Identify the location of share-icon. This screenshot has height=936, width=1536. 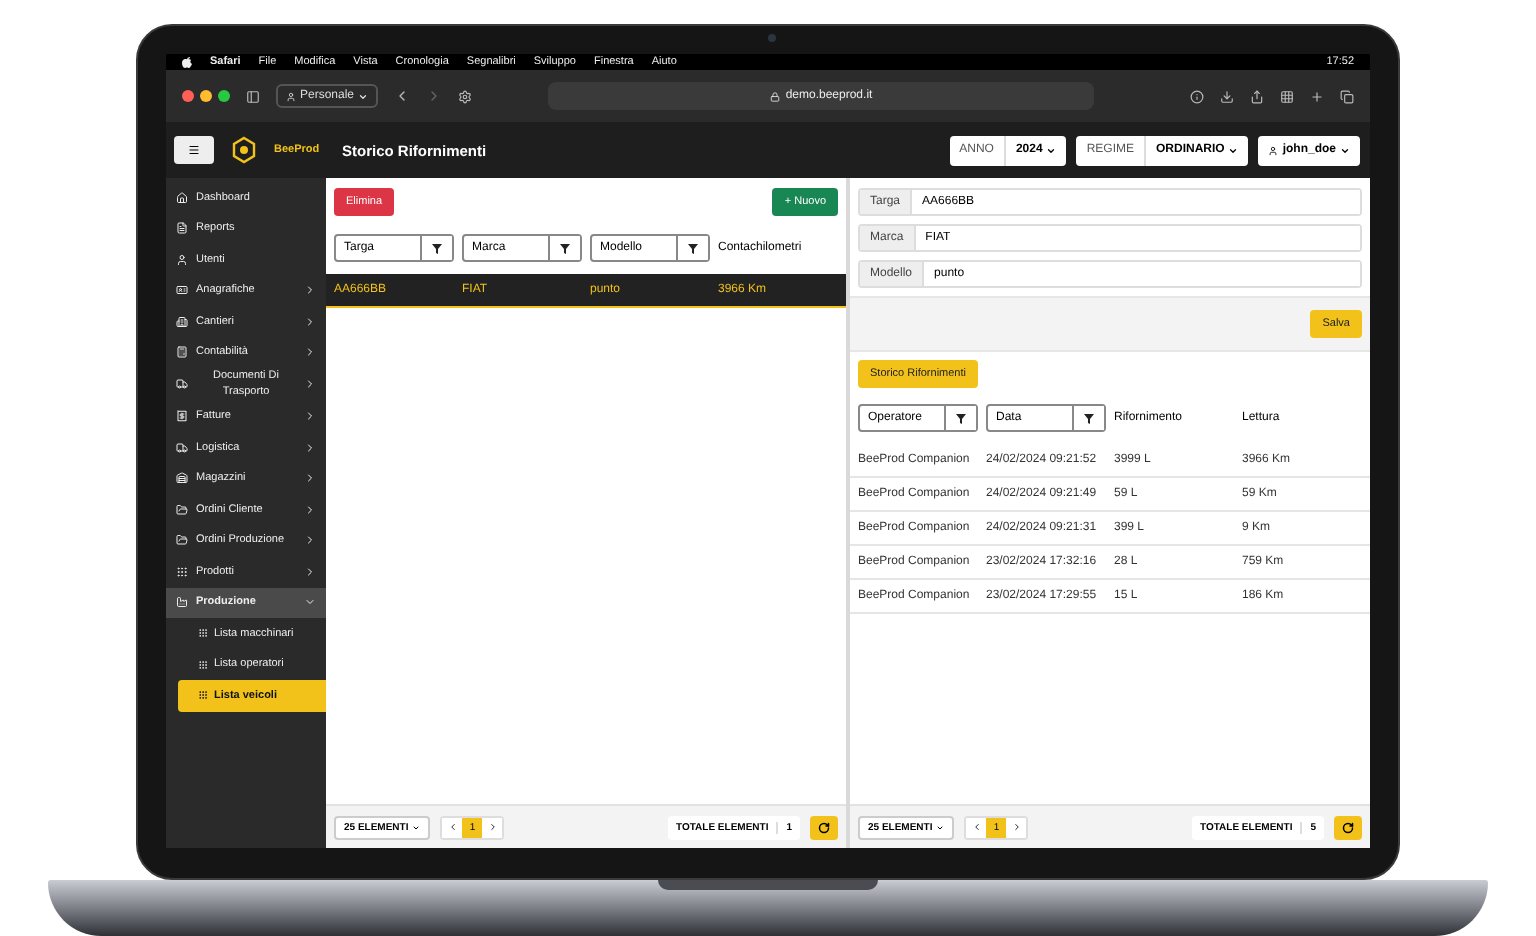
(1257, 96).